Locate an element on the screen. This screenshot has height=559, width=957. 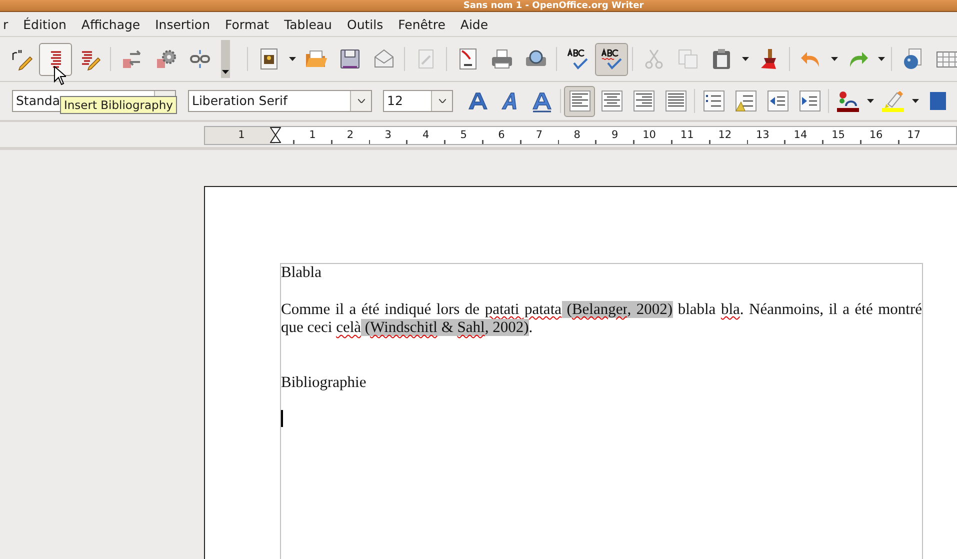
paragraph: Bibliographie is located at coordinates (324, 383).